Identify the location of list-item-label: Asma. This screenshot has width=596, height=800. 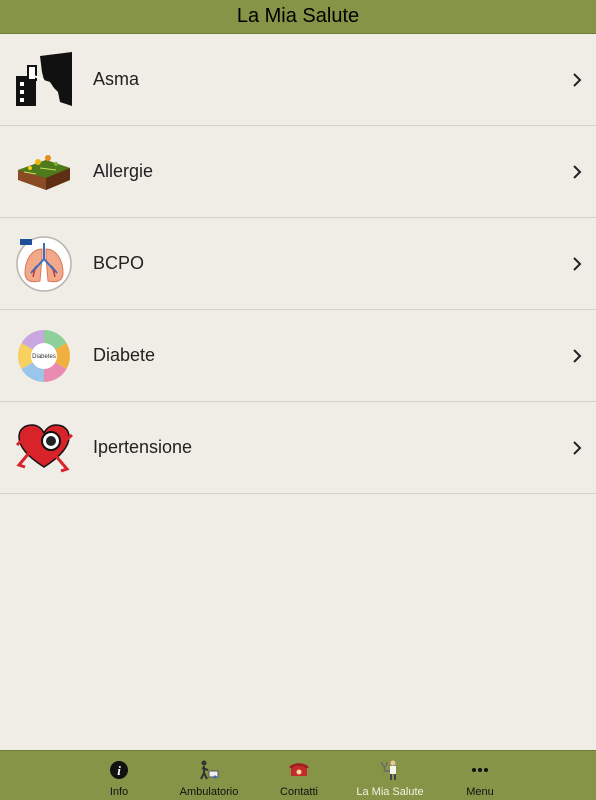
(116, 79).